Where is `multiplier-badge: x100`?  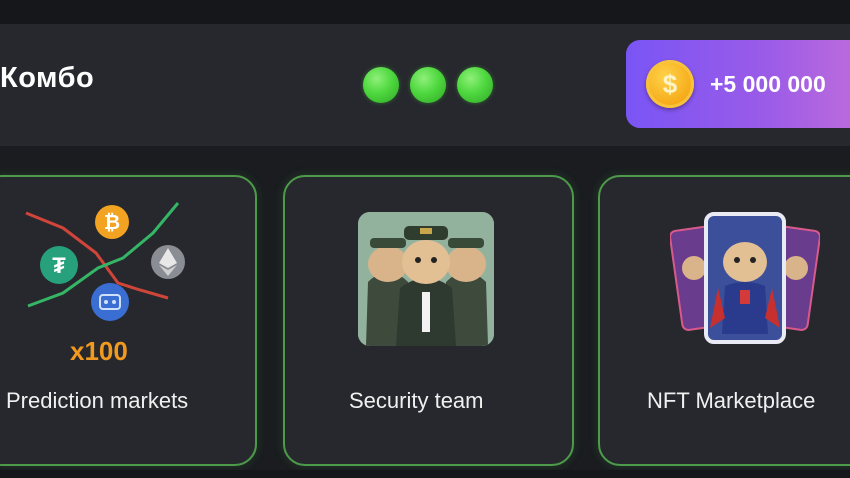
multiplier-badge: x100 is located at coordinates (99, 351).